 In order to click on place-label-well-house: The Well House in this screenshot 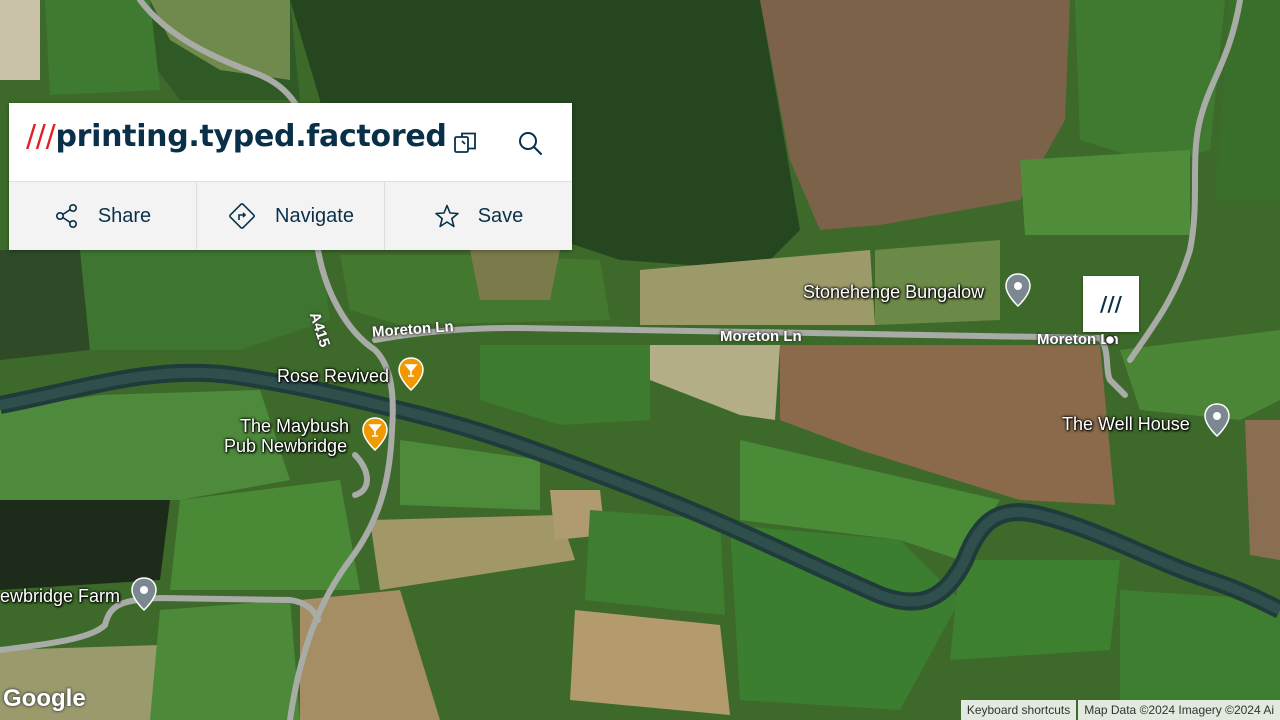, I will do `click(1126, 424)`.